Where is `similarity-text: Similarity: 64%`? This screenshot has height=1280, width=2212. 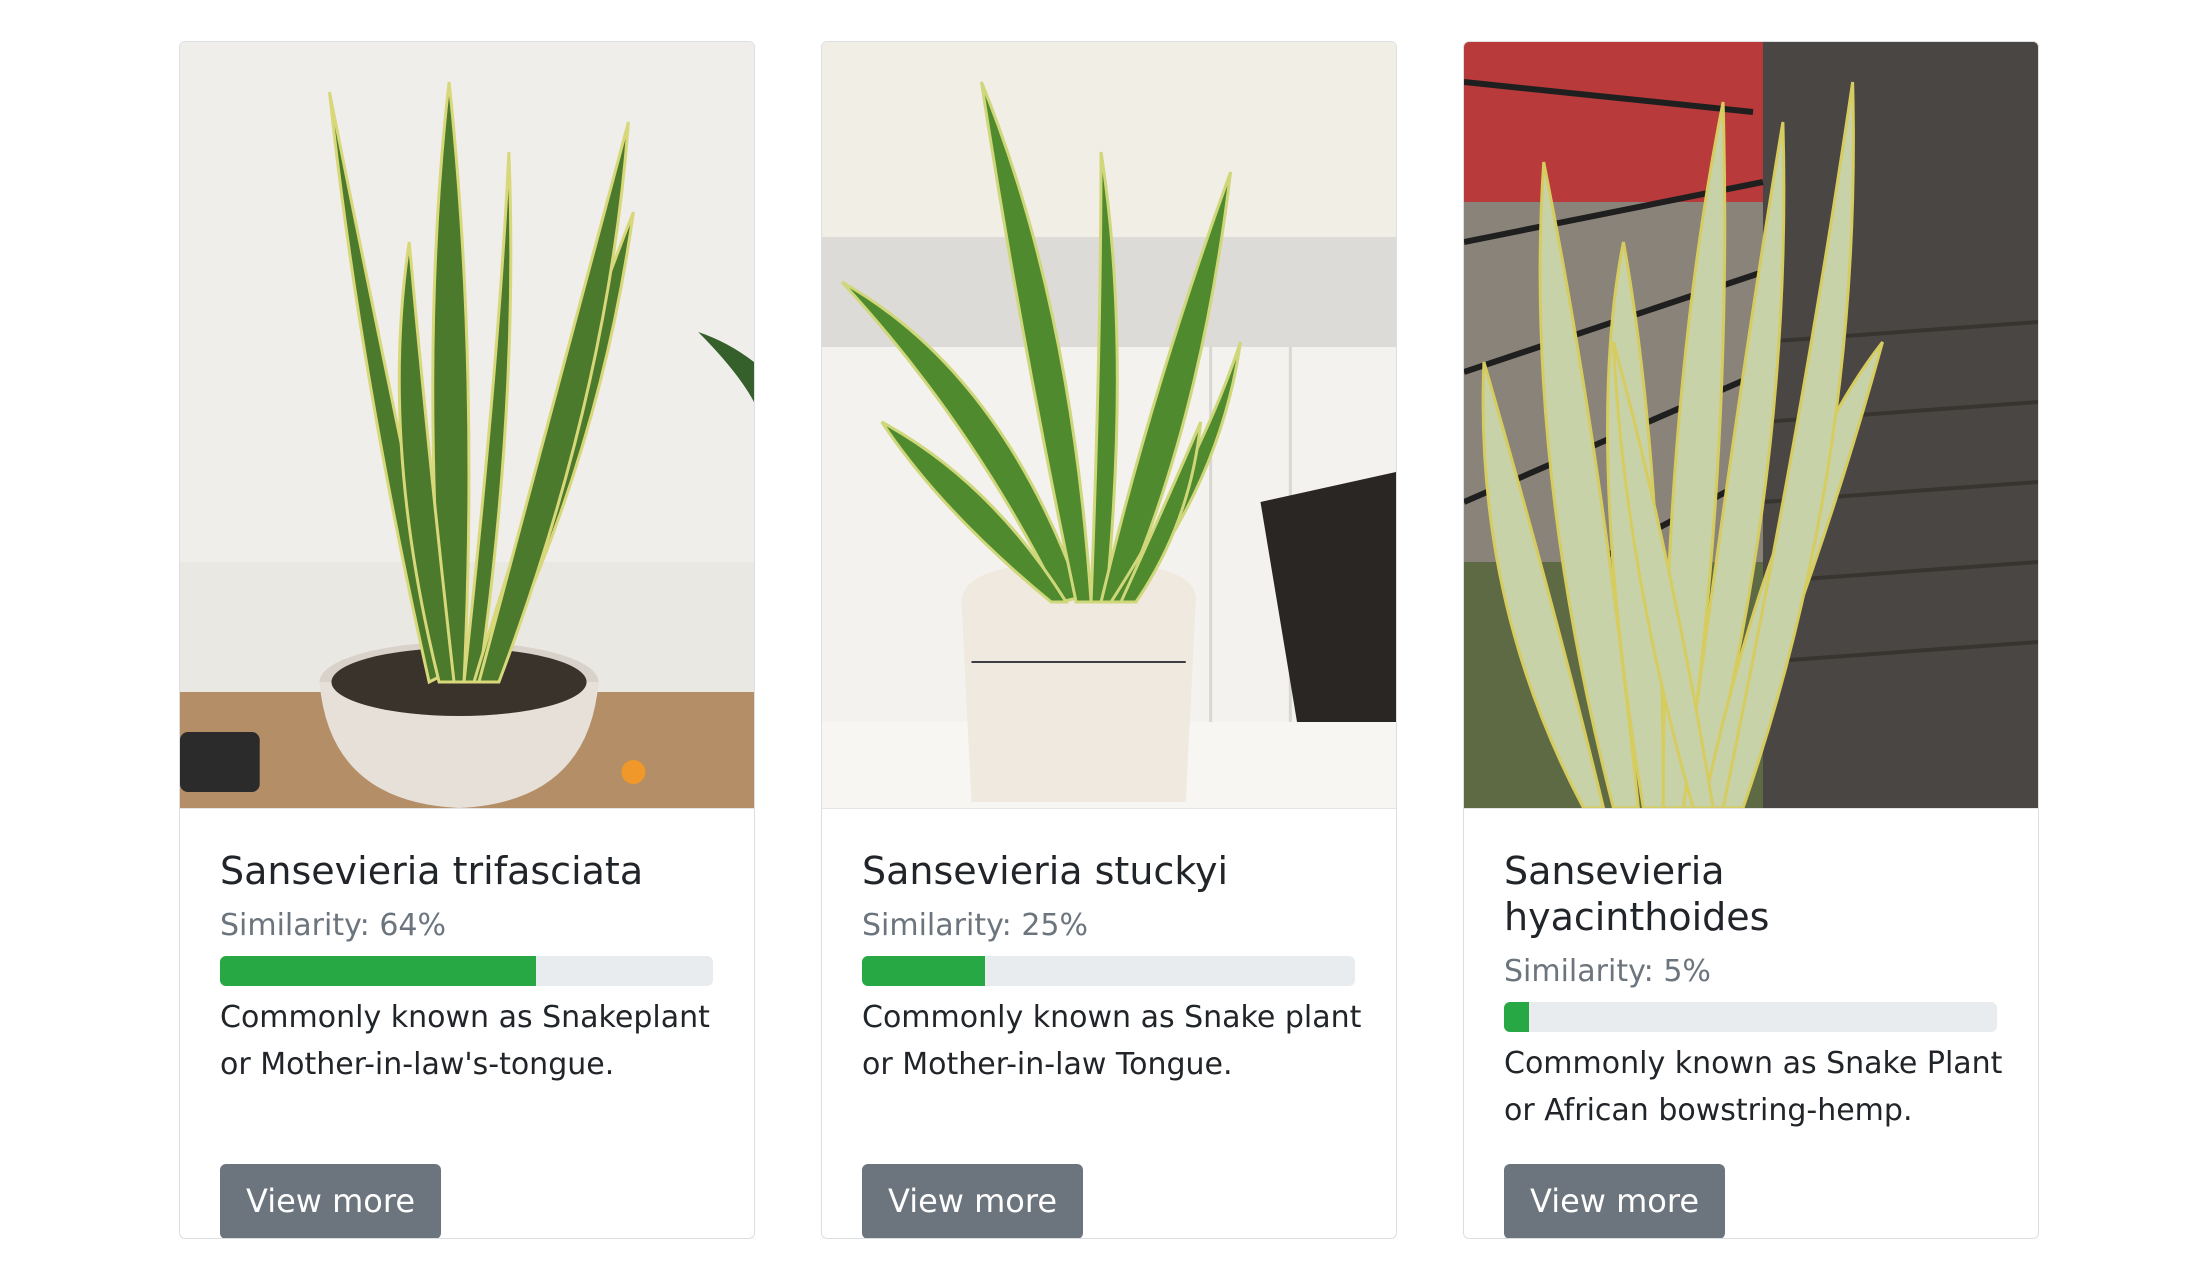
similarity-text: Similarity: 64% is located at coordinates (467, 926).